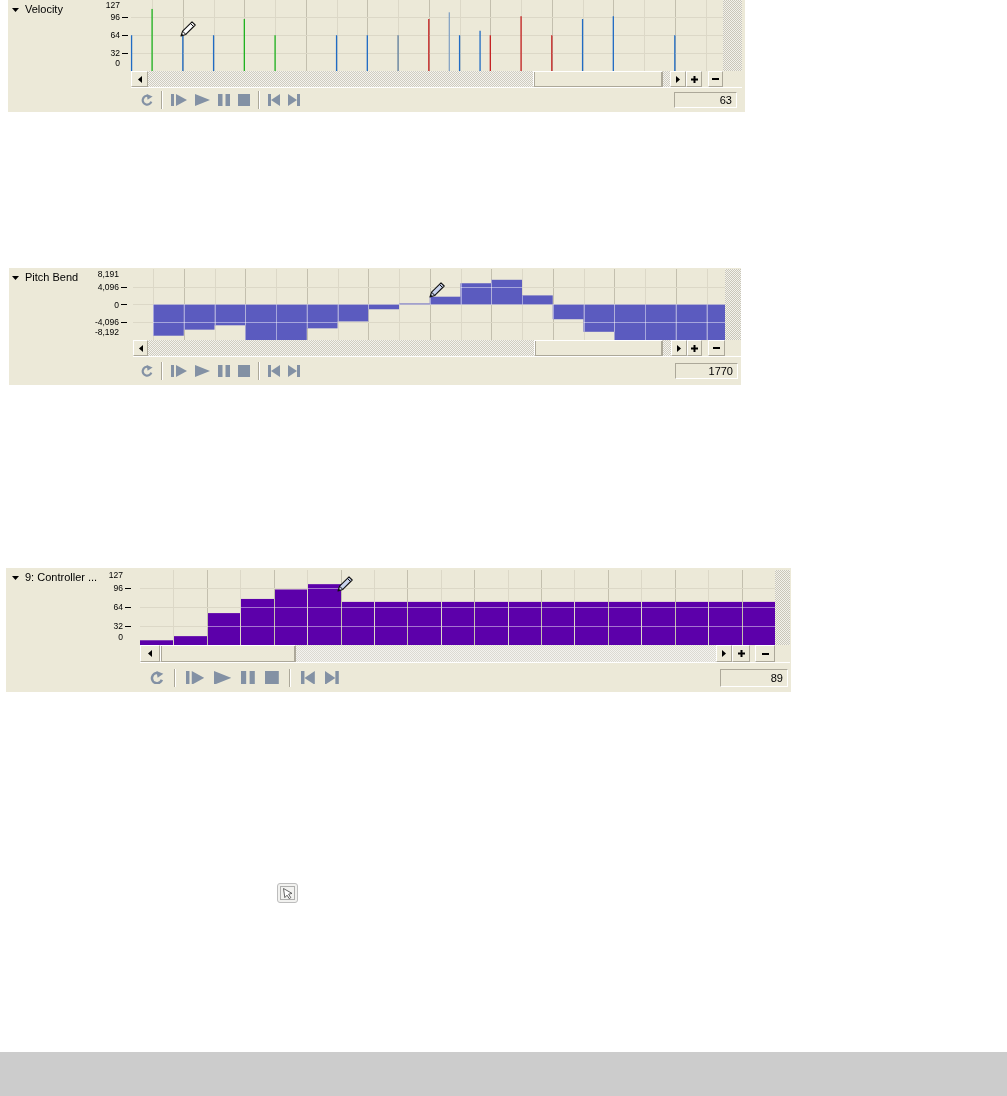  I want to click on axis-label: -4,096, so click(106, 322).